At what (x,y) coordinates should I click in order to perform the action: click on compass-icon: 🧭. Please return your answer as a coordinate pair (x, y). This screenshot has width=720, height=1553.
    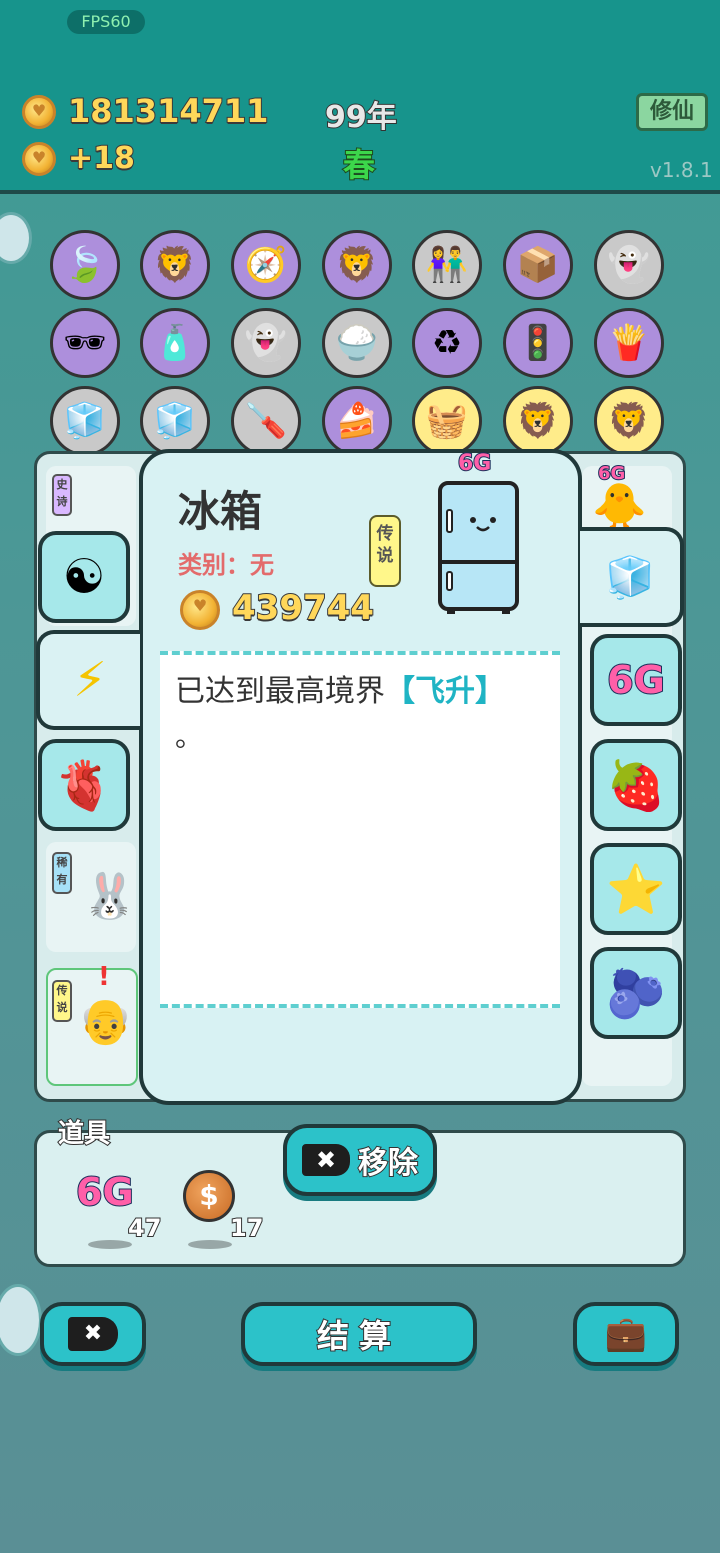
    Looking at the image, I should click on (266, 265).